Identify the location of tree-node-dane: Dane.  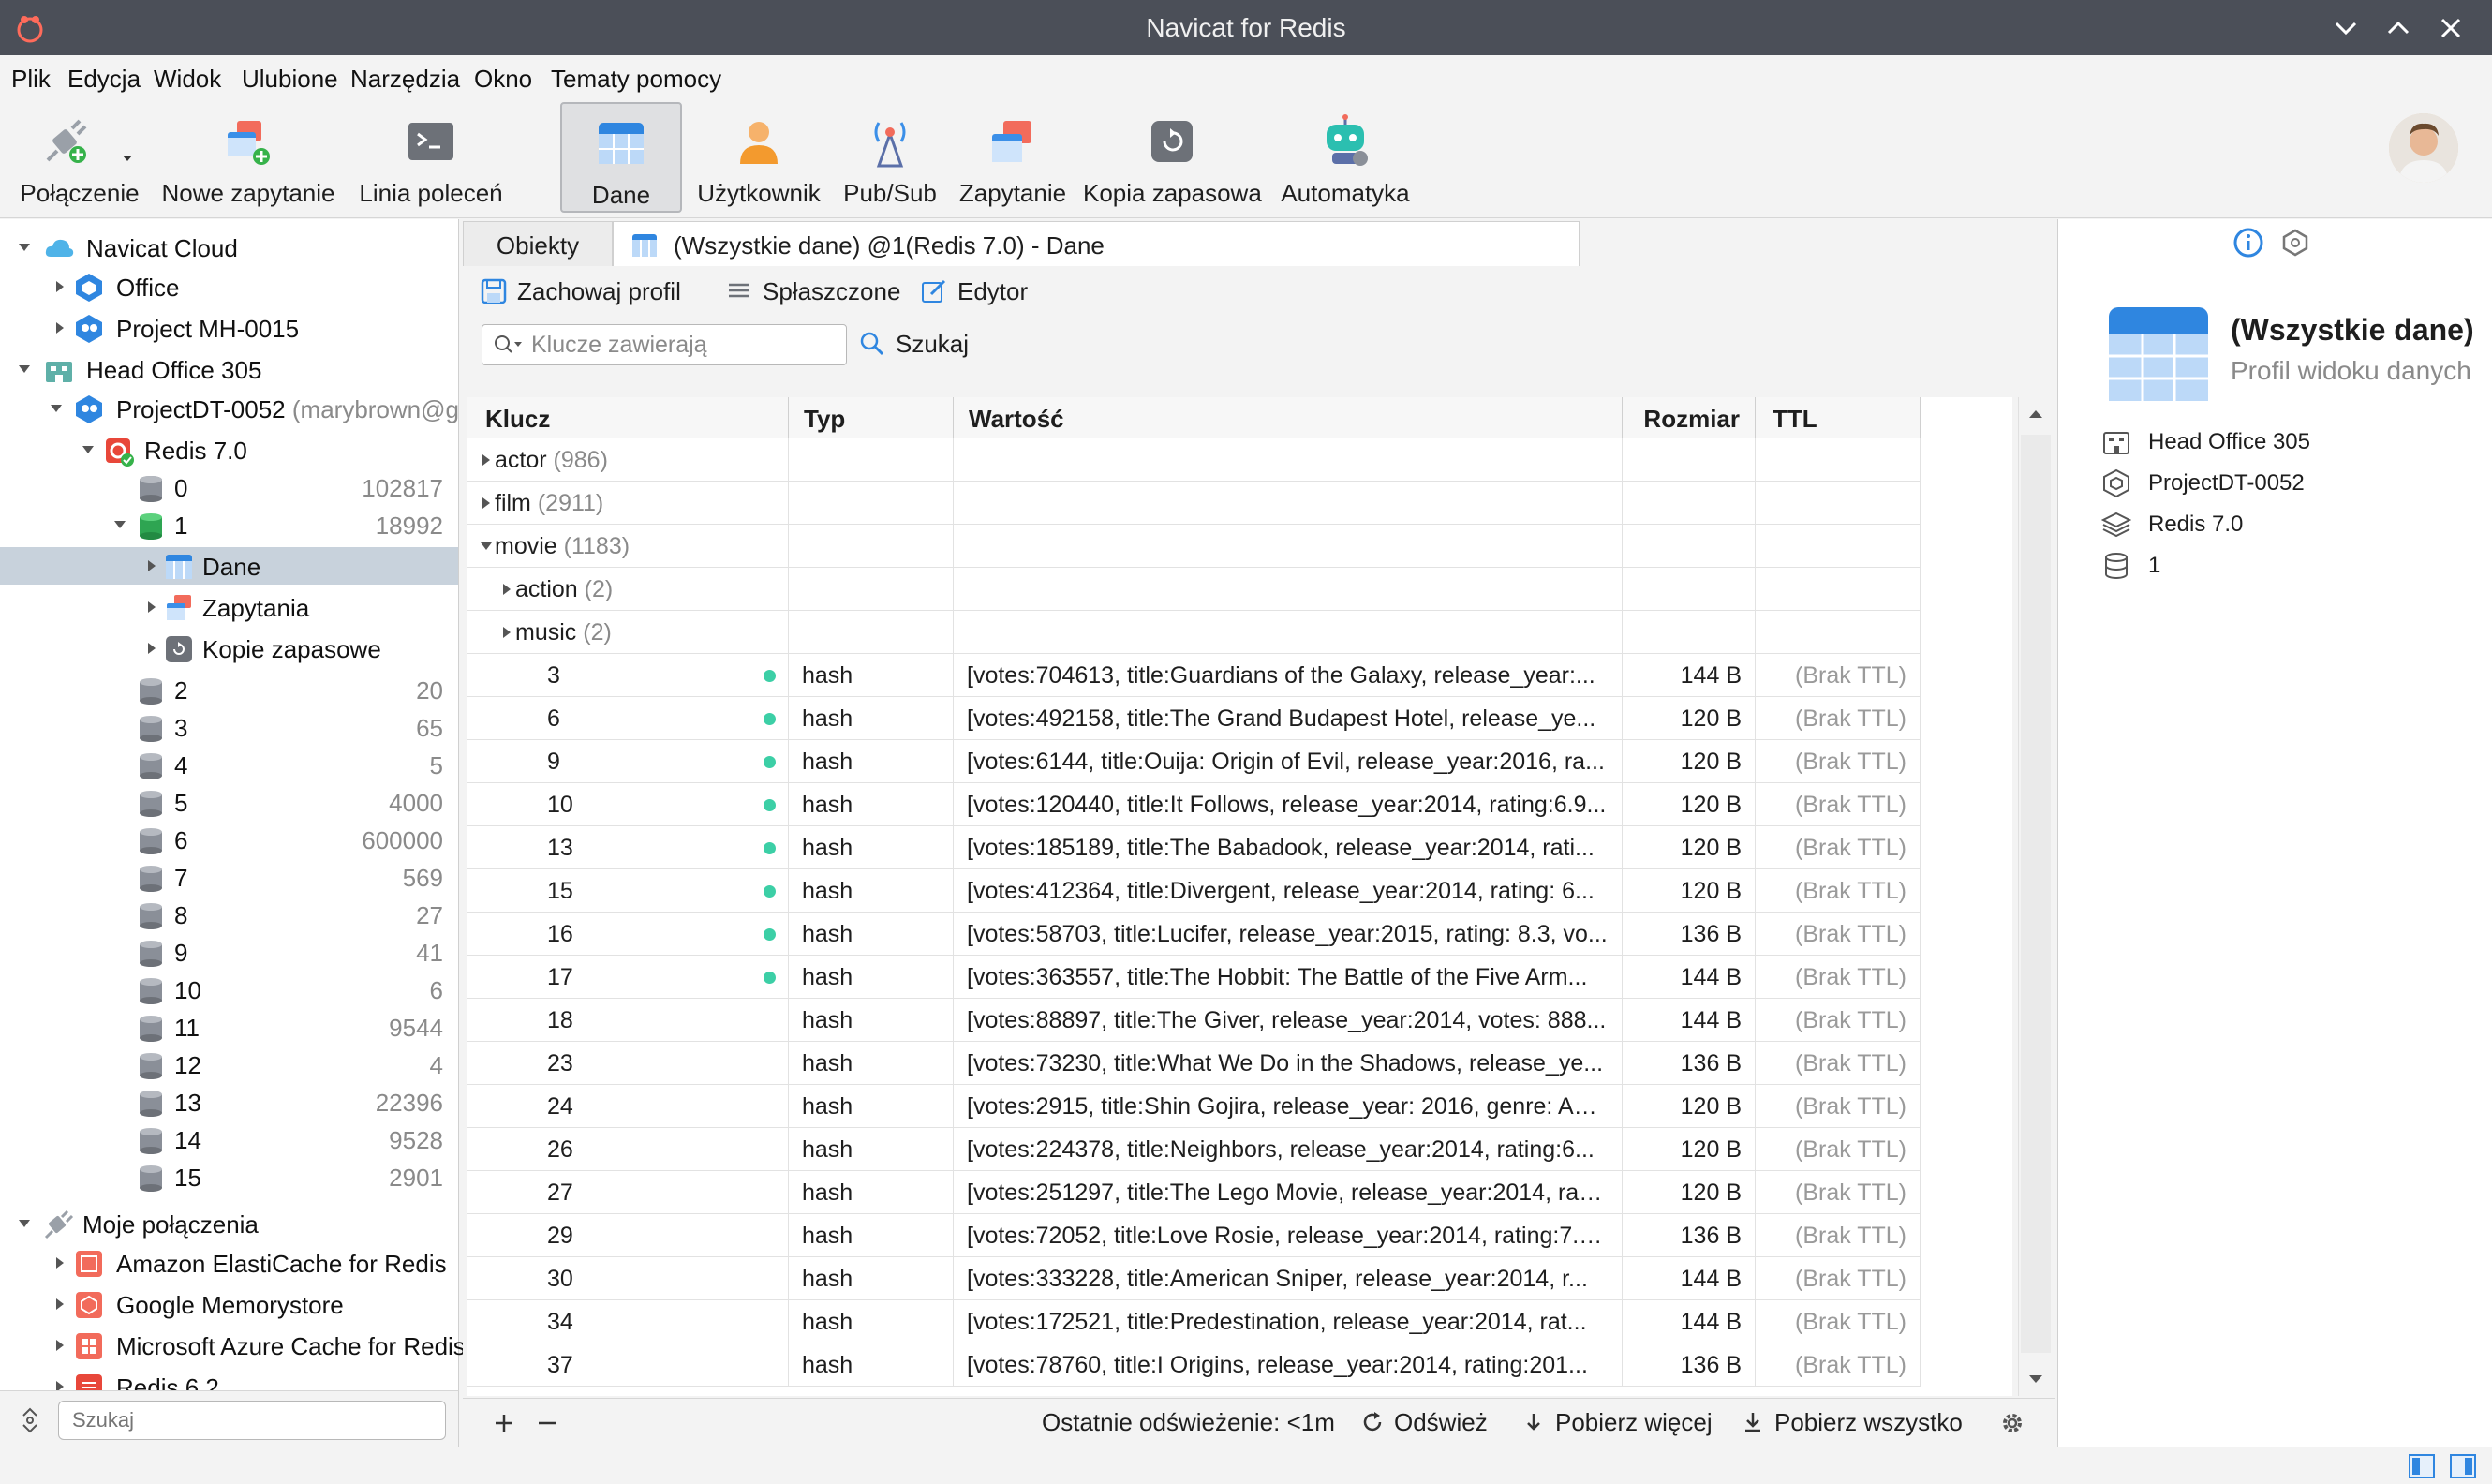
(229, 566).